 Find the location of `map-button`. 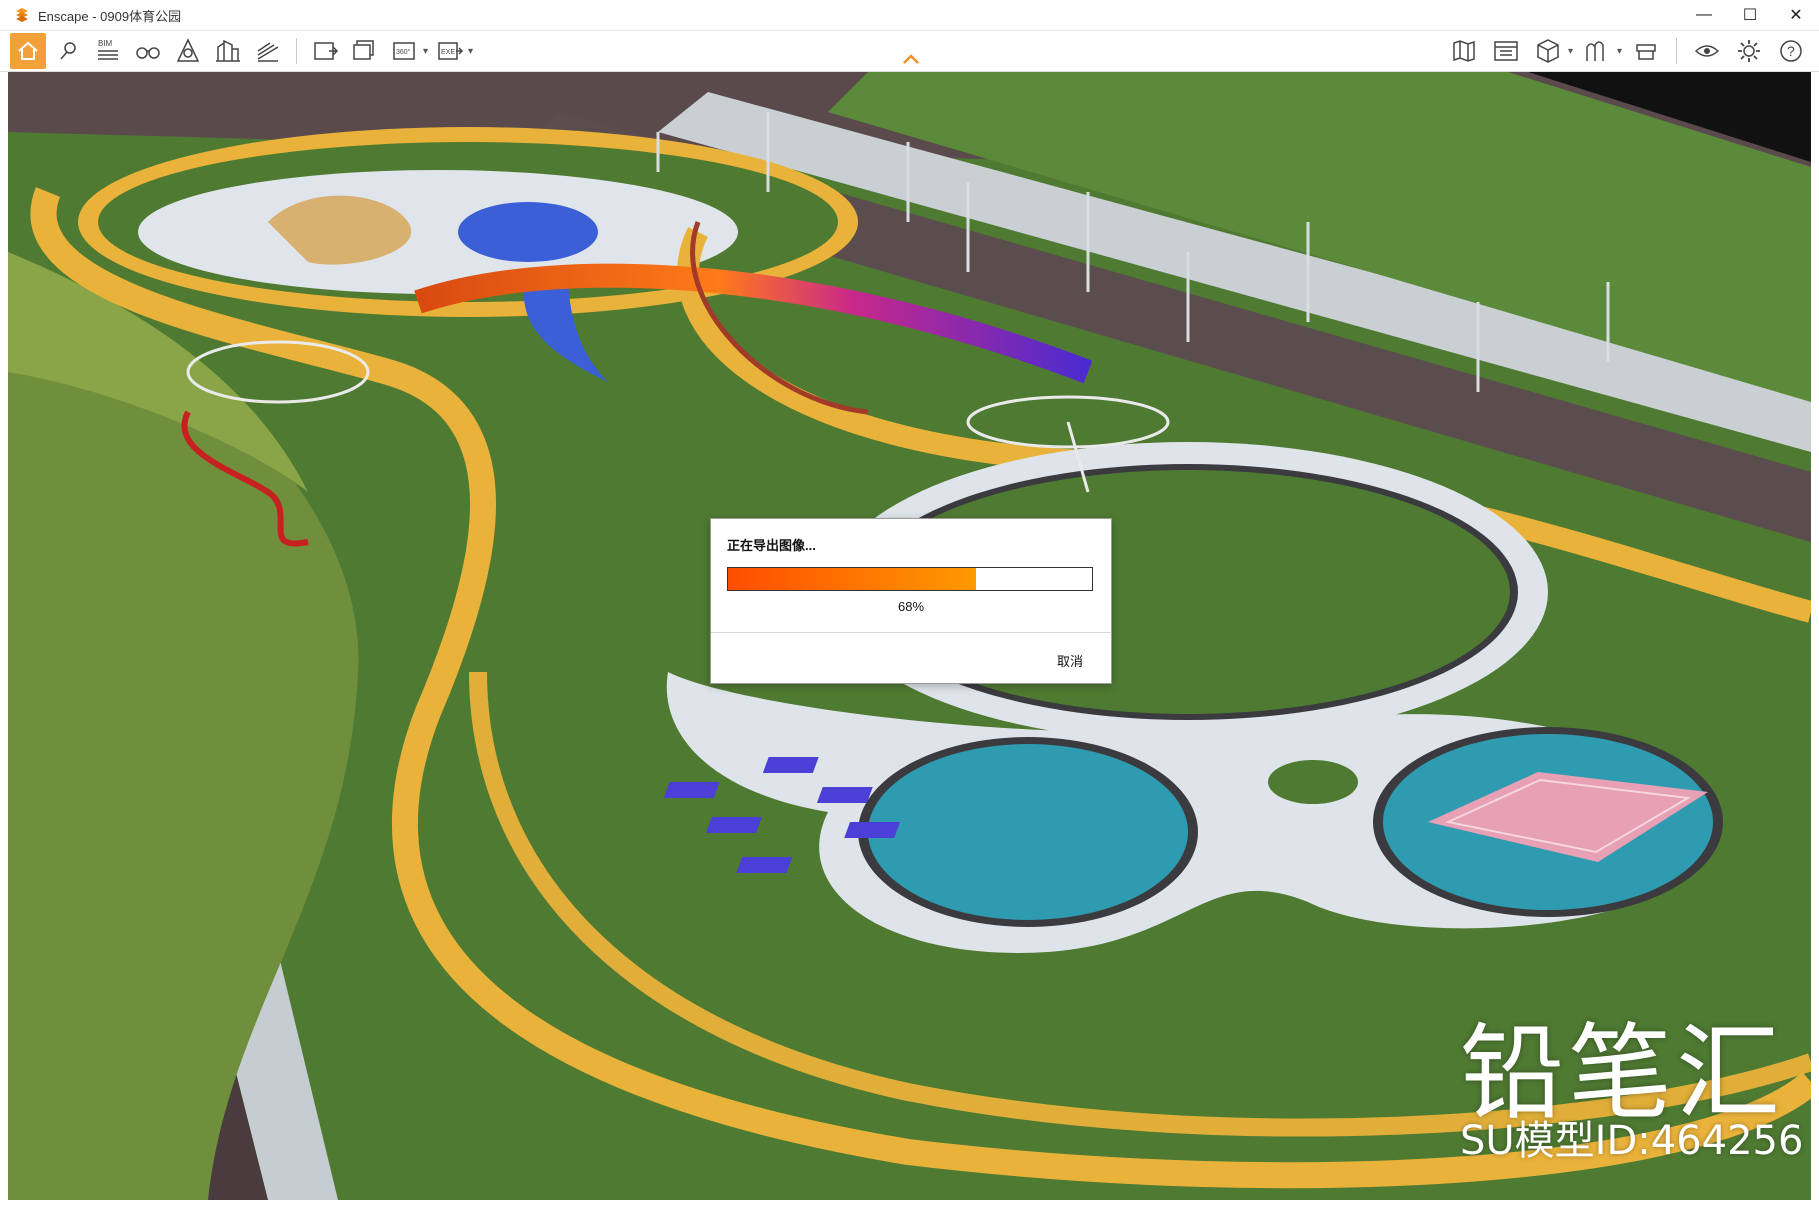

map-button is located at coordinates (1464, 51).